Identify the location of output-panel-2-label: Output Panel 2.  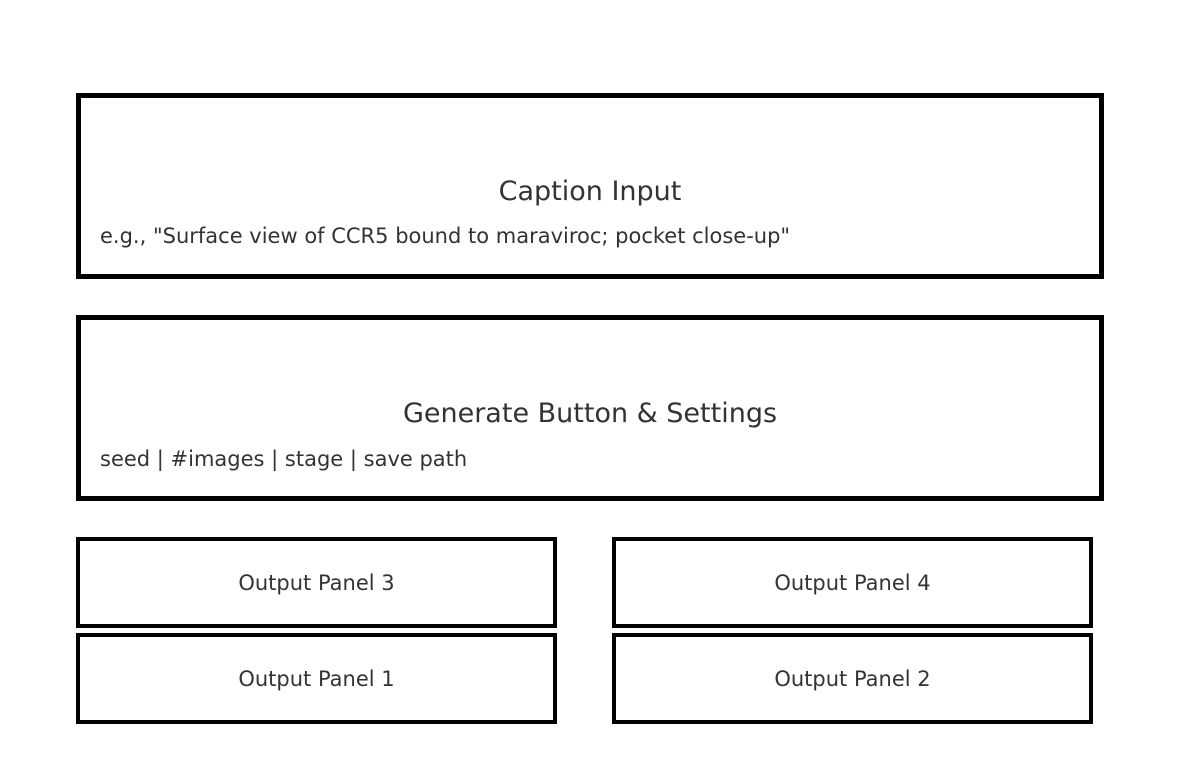
(852, 678).